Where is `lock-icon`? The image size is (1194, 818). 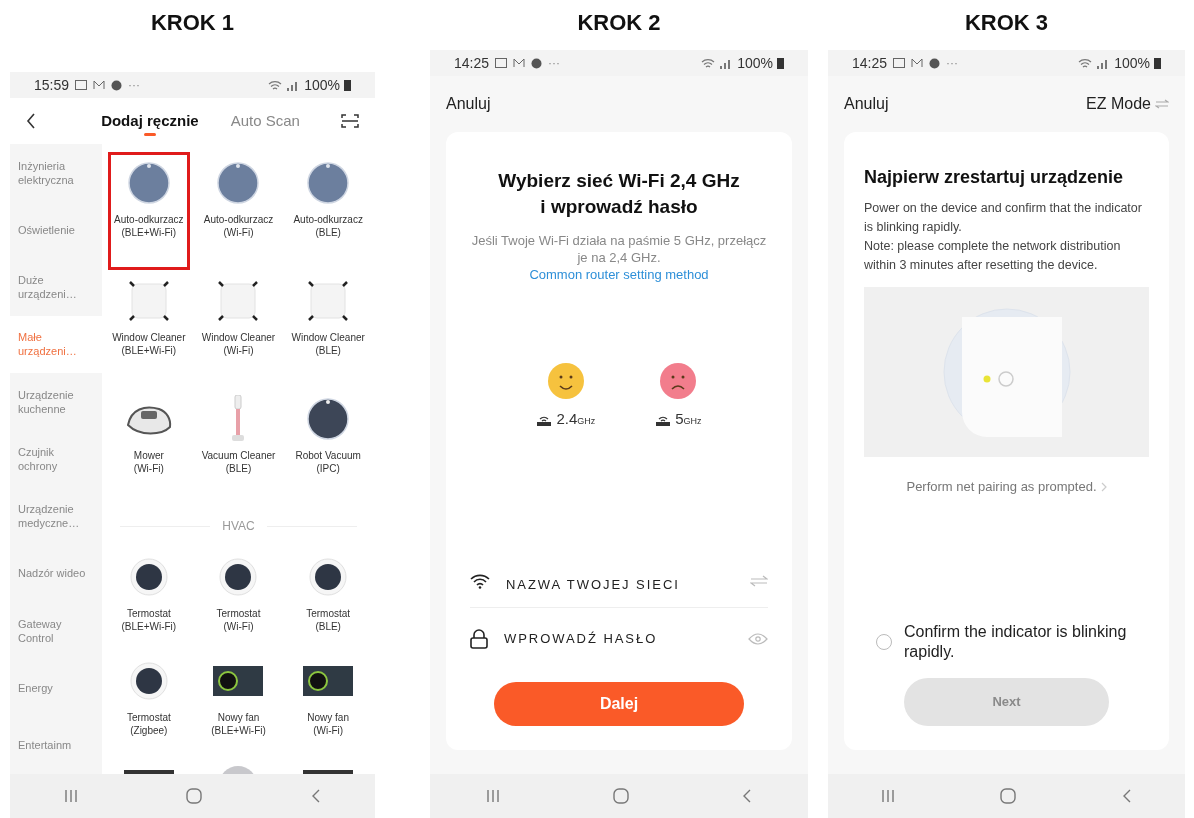 lock-icon is located at coordinates (479, 639).